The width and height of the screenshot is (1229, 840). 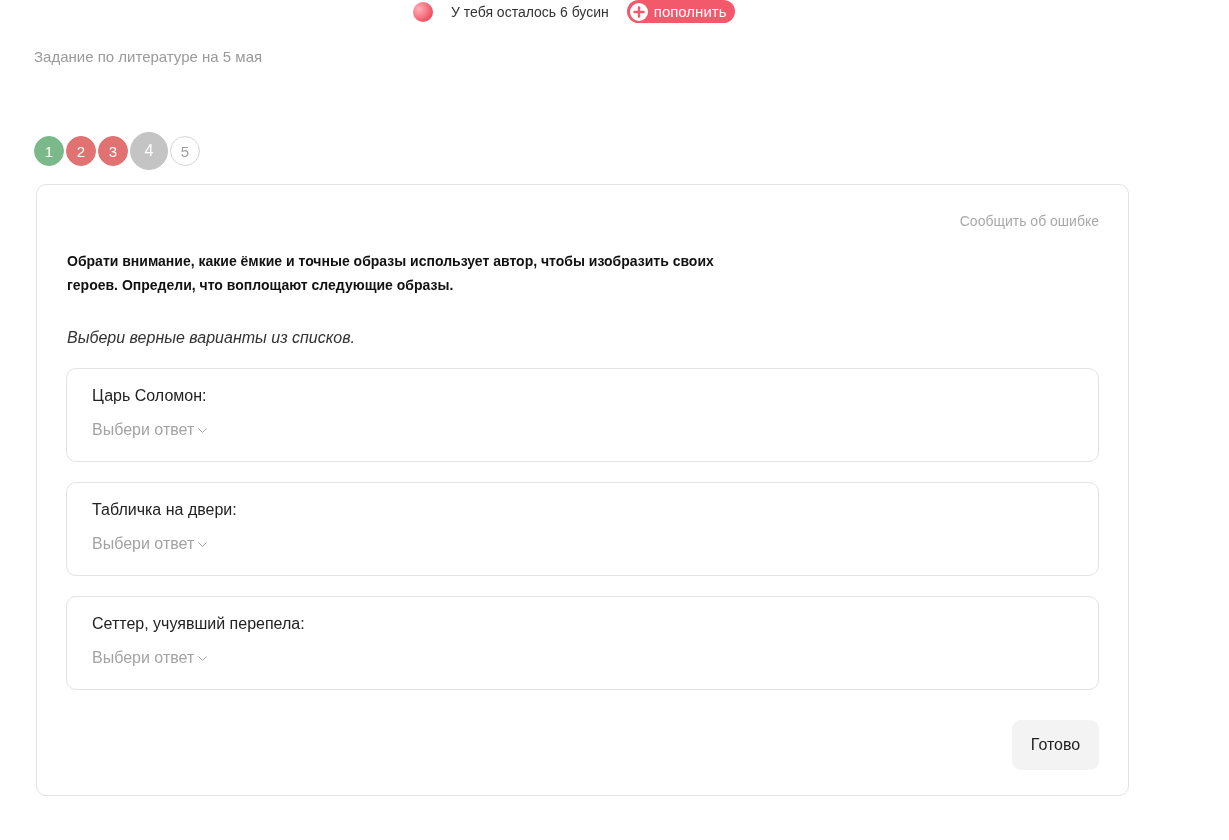 What do you see at coordinates (1055, 745) in the screenshot?
I see `done-button: Готово` at bounding box center [1055, 745].